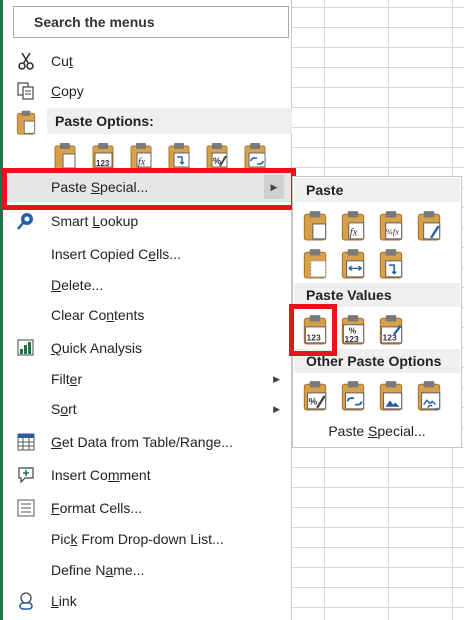 This screenshot has height=620, width=464. What do you see at coordinates (103, 155) in the screenshot?
I see `paste-values-icon: 123` at bounding box center [103, 155].